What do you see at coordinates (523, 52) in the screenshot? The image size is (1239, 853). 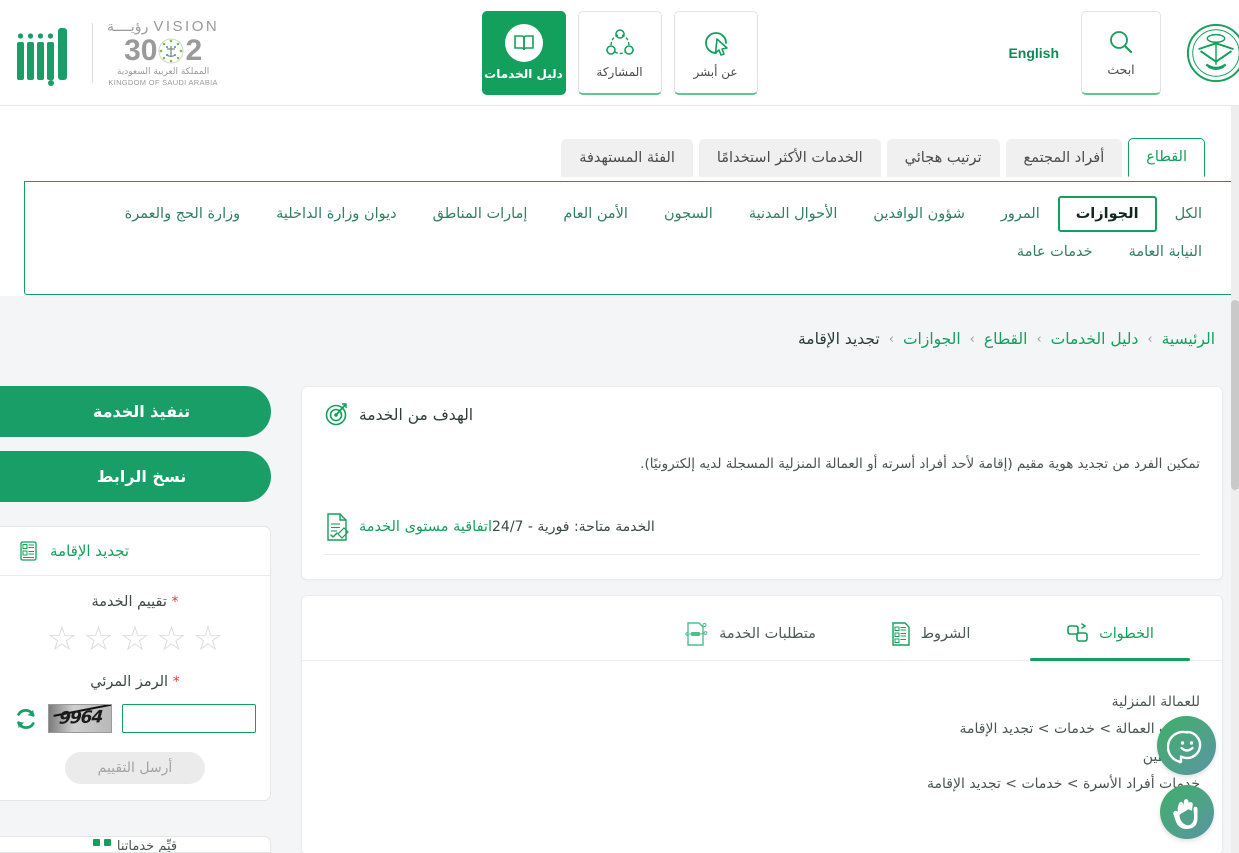 I see `nav-card-services-guide: دليل الخدمات` at bounding box center [523, 52].